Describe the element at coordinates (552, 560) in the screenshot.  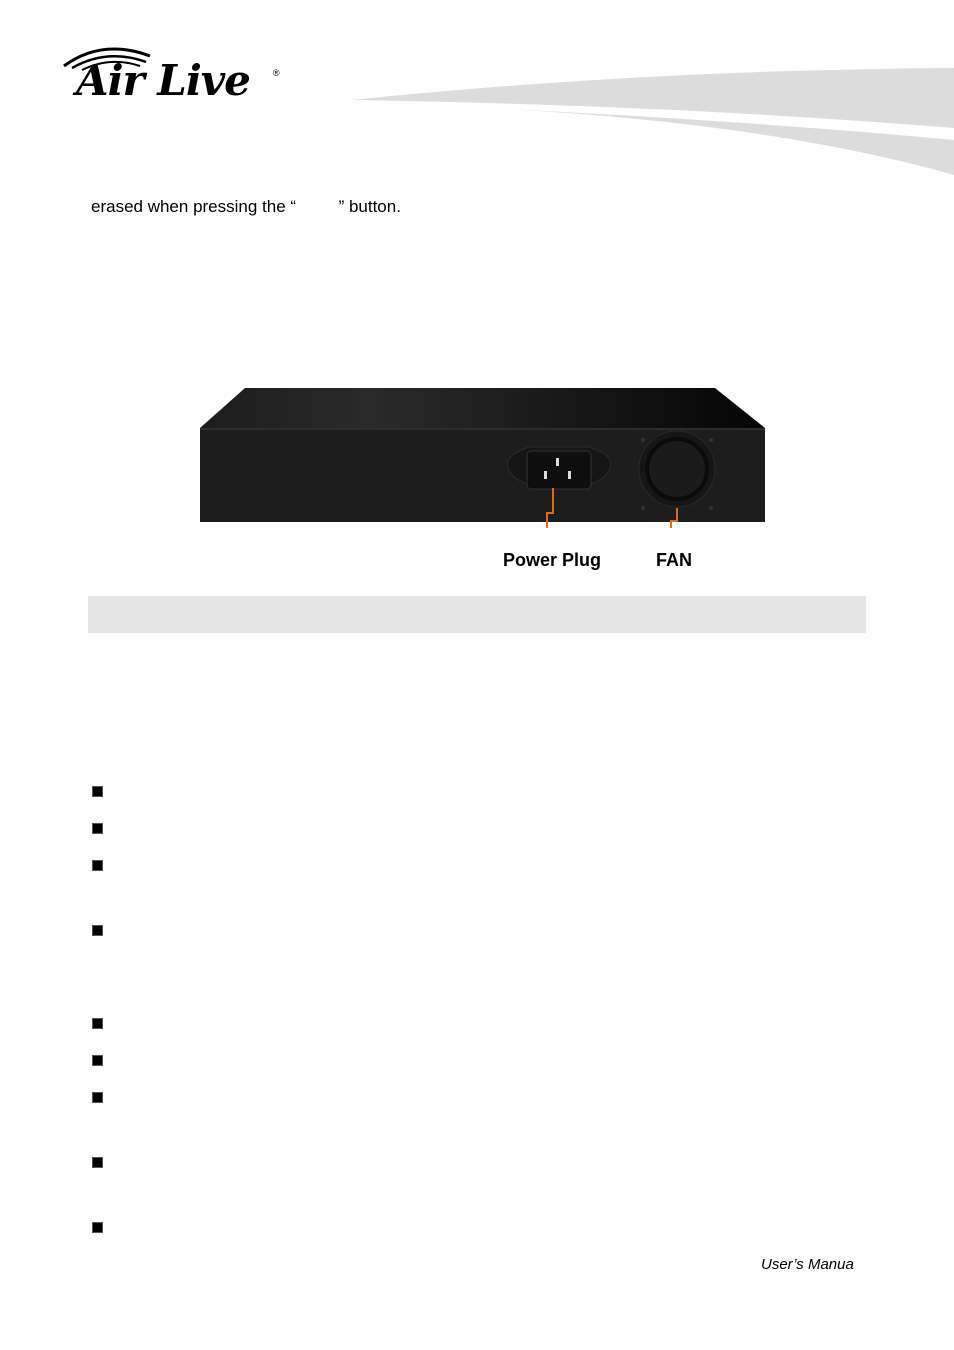
I see `power-plug-label: Power Plug` at that location.